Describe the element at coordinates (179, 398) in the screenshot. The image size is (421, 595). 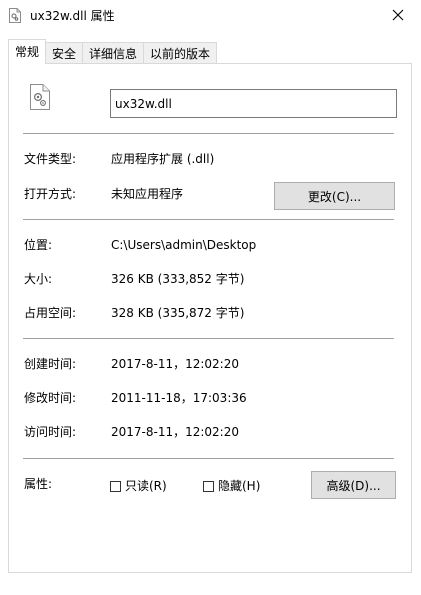
I see `modified-value: 2011-11-18，17:03:36` at that location.